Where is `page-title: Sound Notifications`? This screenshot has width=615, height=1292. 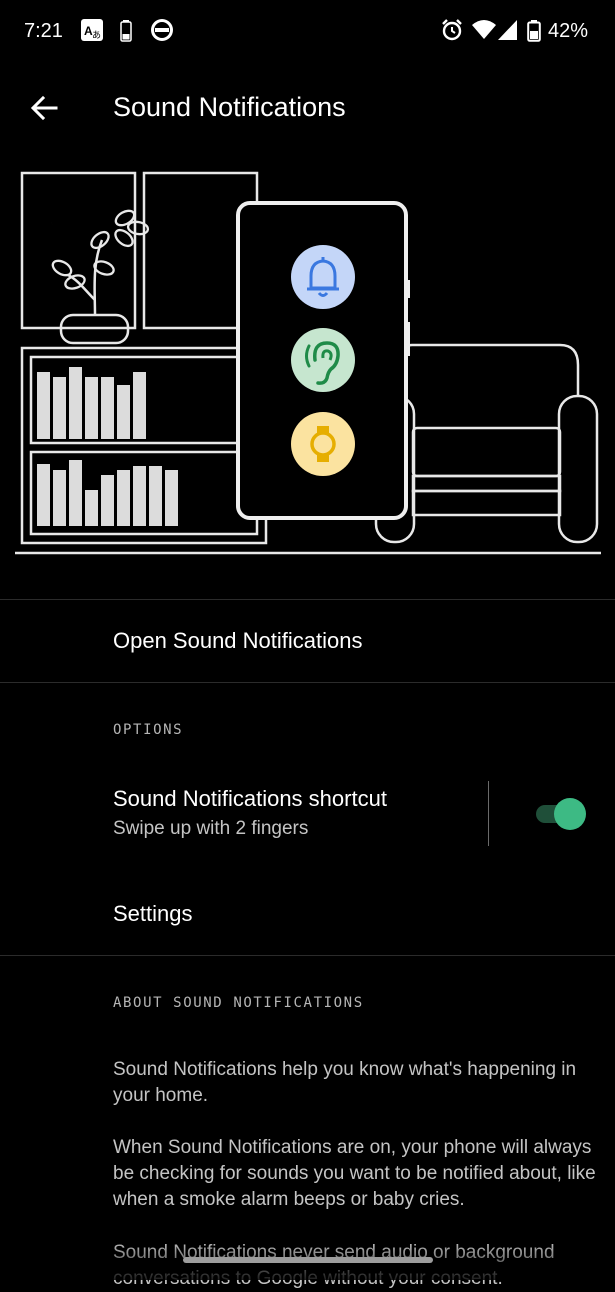 page-title: Sound Notifications is located at coordinates (229, 107).